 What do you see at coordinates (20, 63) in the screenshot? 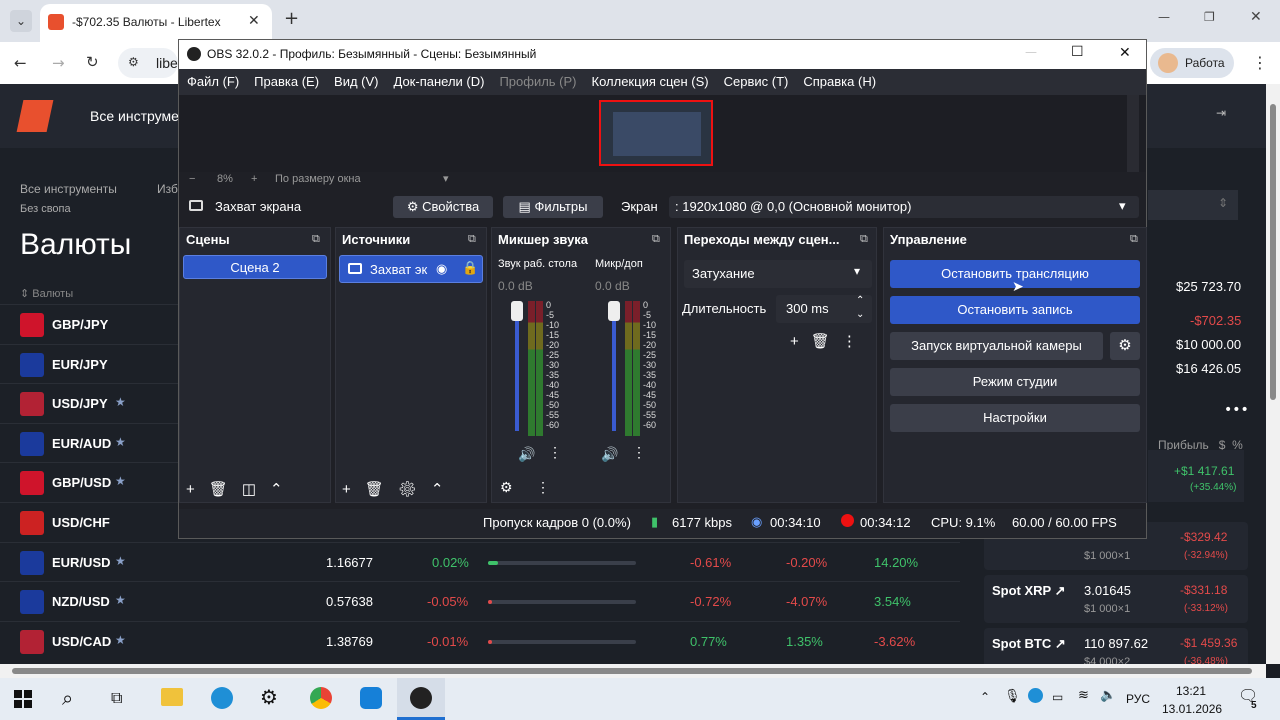
I see `back-icon: ←` at bounding box center [20, 63].